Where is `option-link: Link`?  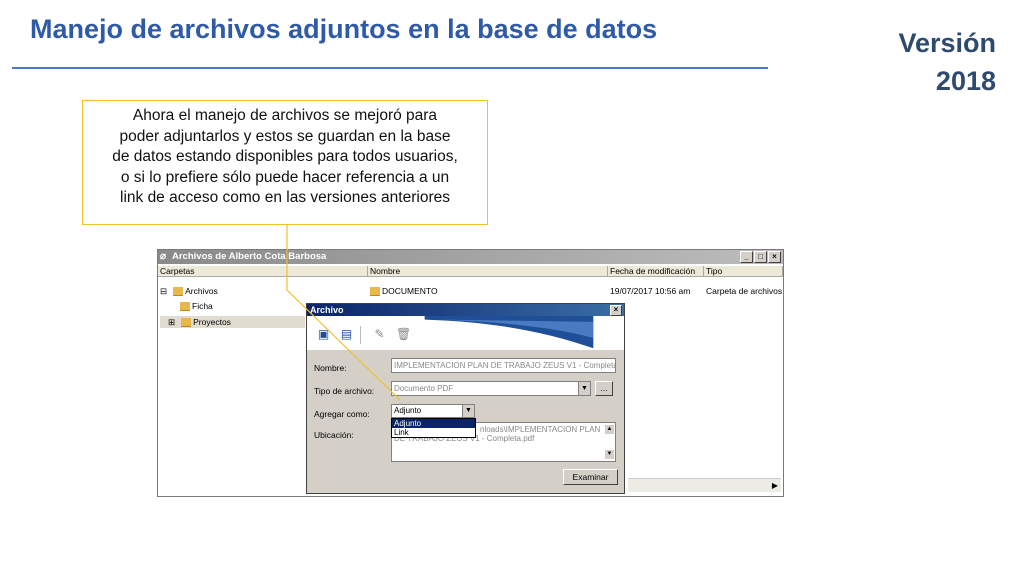 option-link: Link is located at coordinates (433, 432).